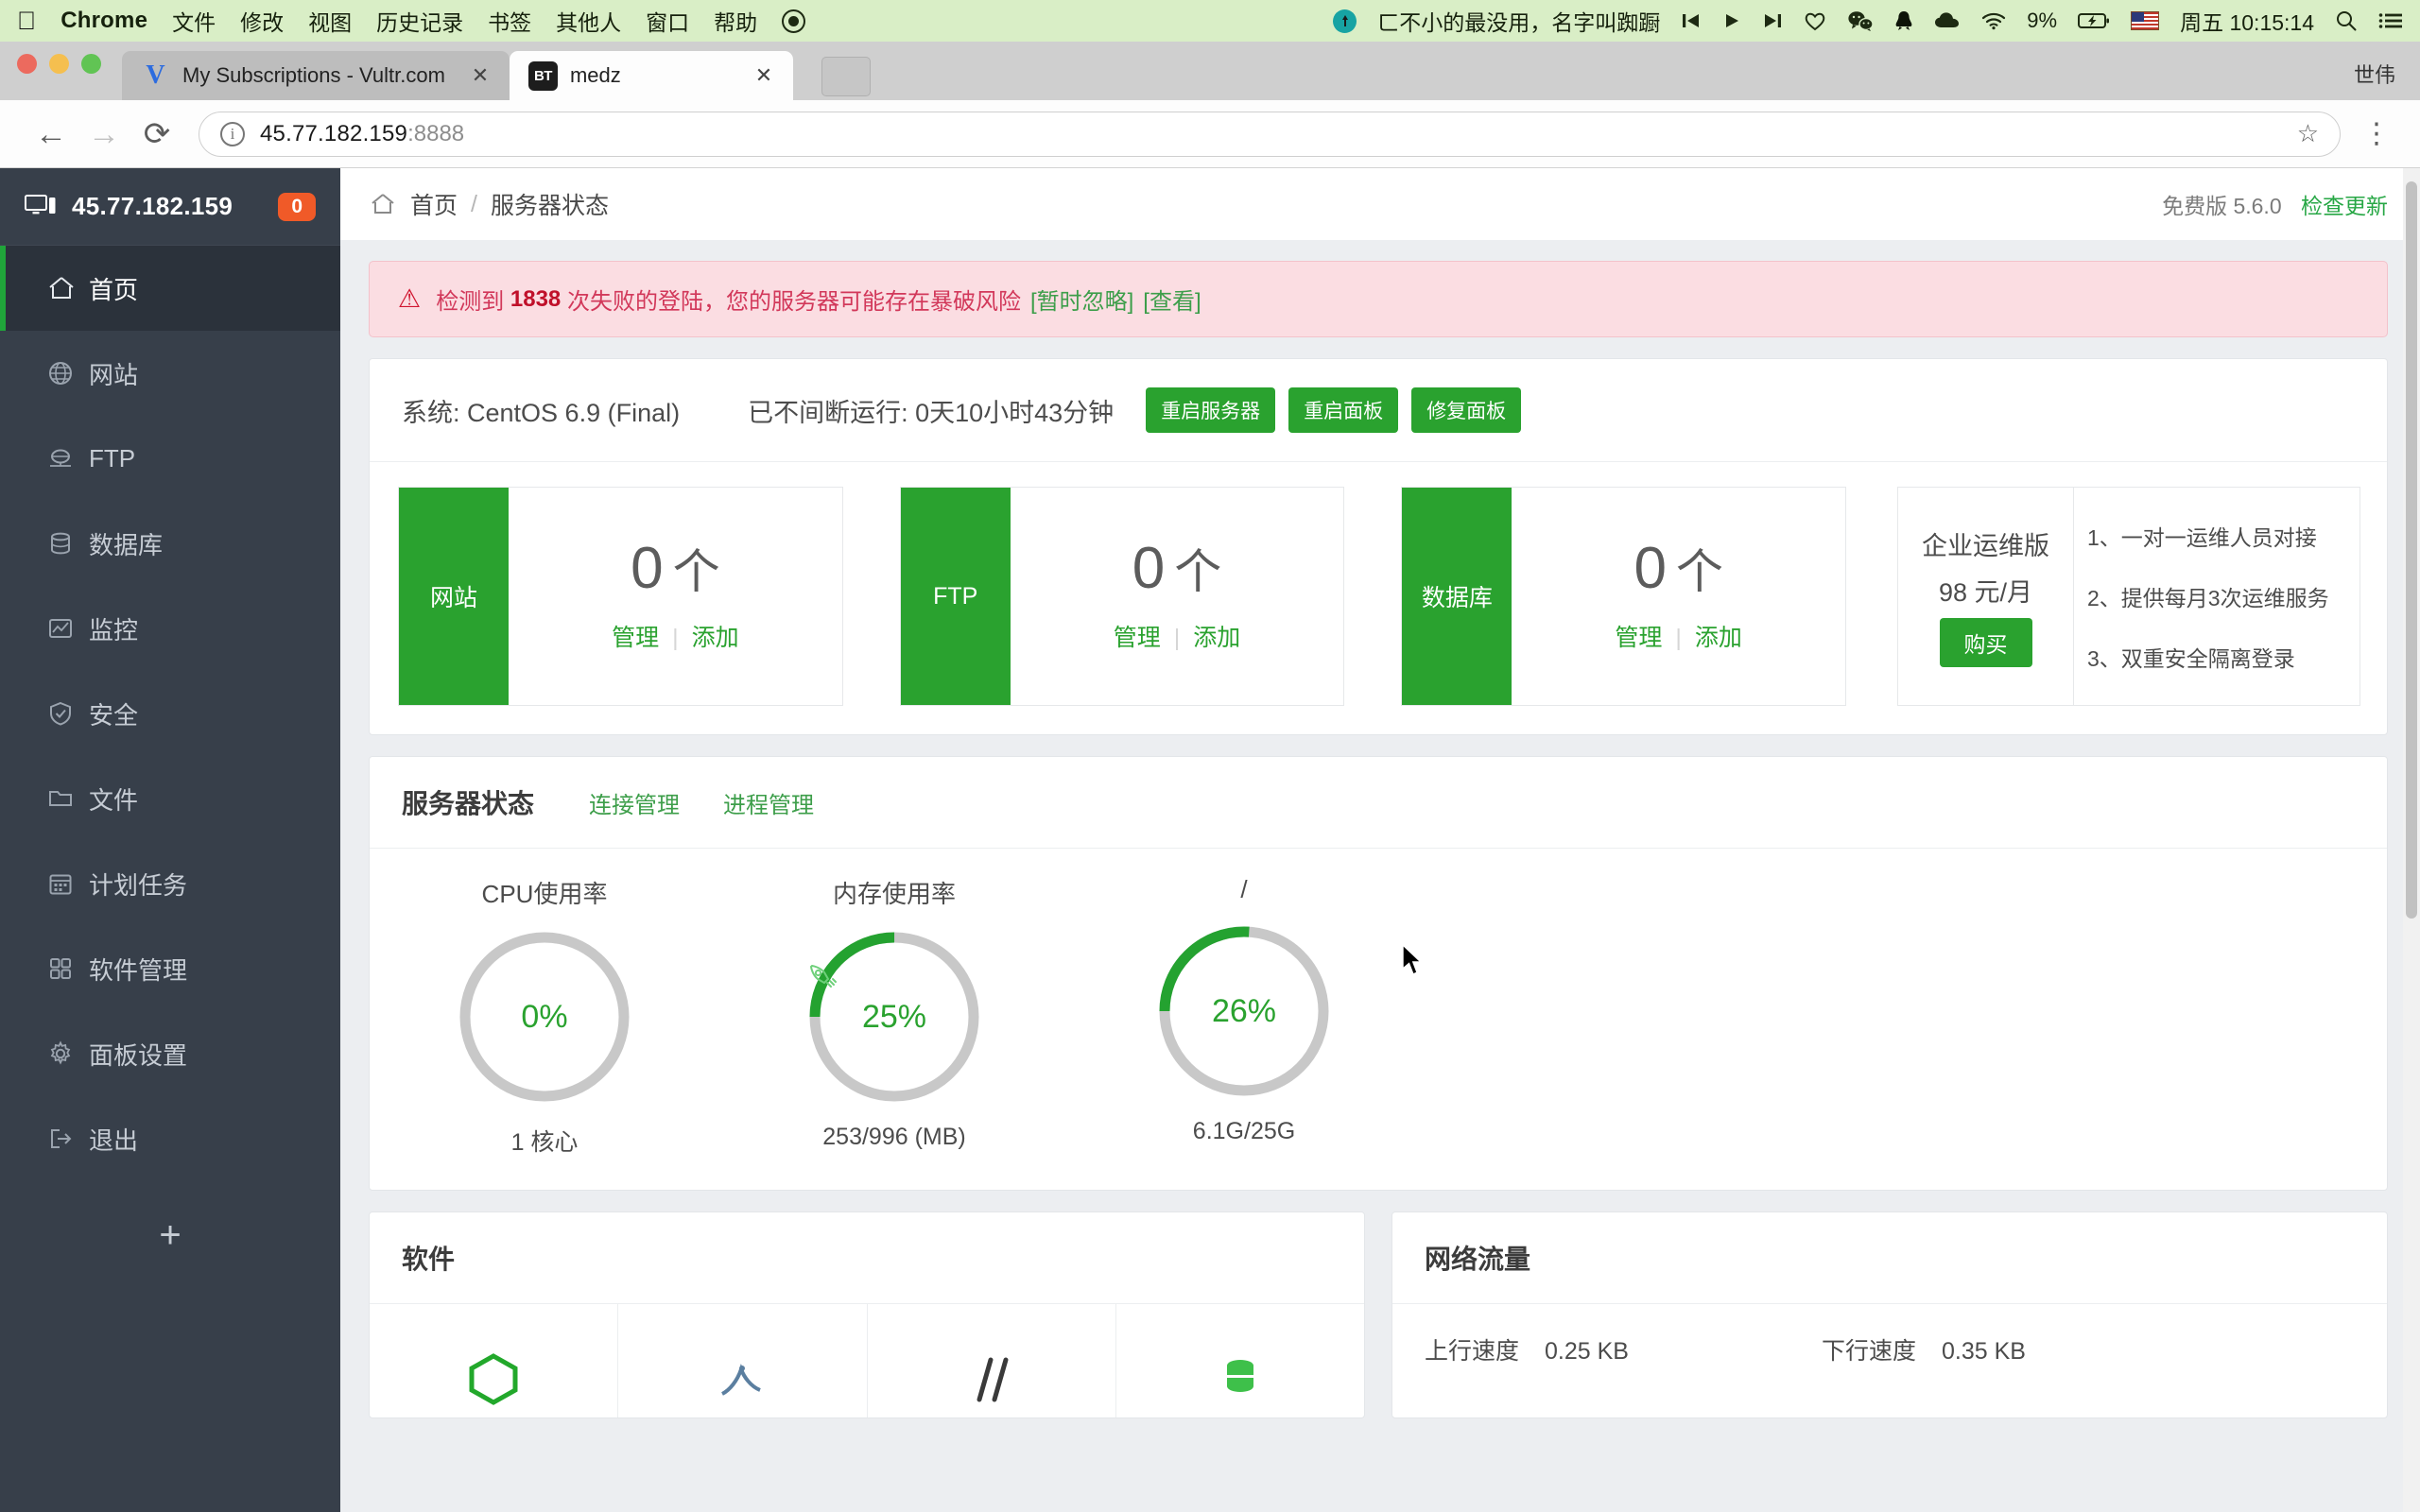  Describe the element at coordinates (494, 1381) in the screenshot. I see `nginx-icon` at that location.